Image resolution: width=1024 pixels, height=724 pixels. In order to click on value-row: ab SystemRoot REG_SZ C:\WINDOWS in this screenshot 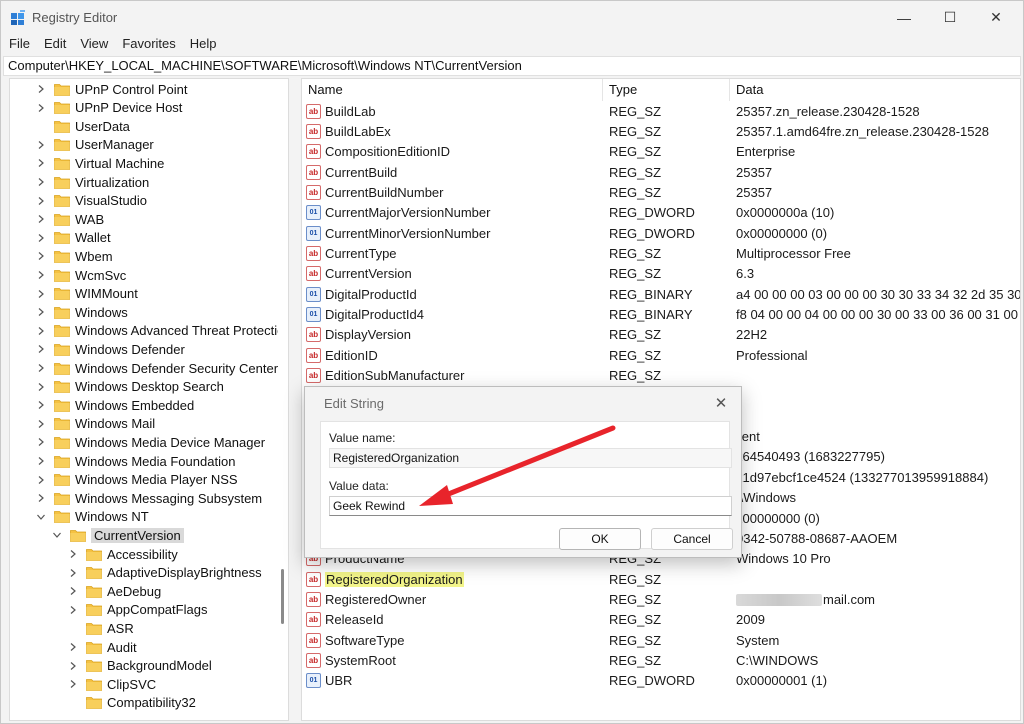, I will do `click(661, 660)`.